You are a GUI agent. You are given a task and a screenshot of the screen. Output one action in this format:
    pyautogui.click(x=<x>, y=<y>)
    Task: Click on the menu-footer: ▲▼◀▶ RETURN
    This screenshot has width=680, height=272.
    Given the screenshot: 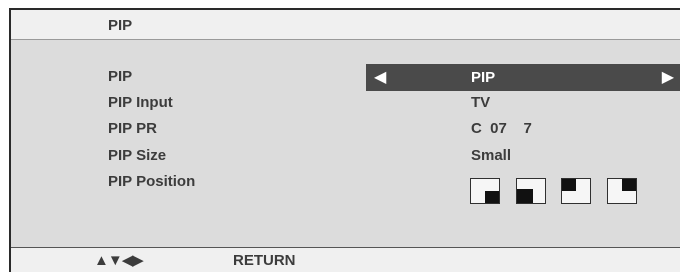 What is the action you would take?
    pyautogui.click(x=345, y=259)
    